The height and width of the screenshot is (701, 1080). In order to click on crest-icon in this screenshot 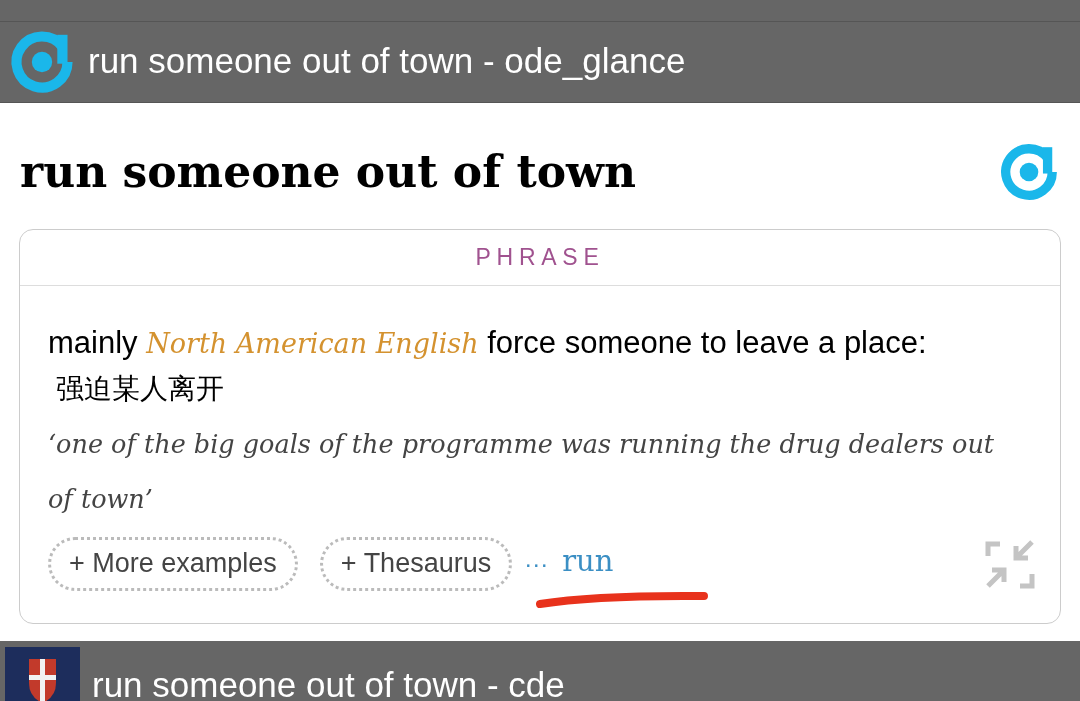, I will do `click(42, 674)`.